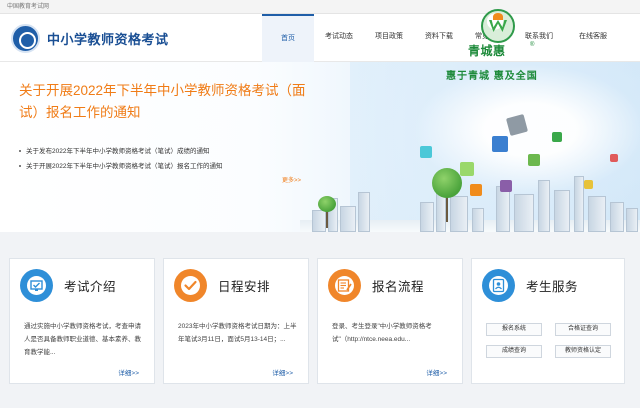  I want to click on site-logo: 中小学教师资格考试, so click(90, 38).